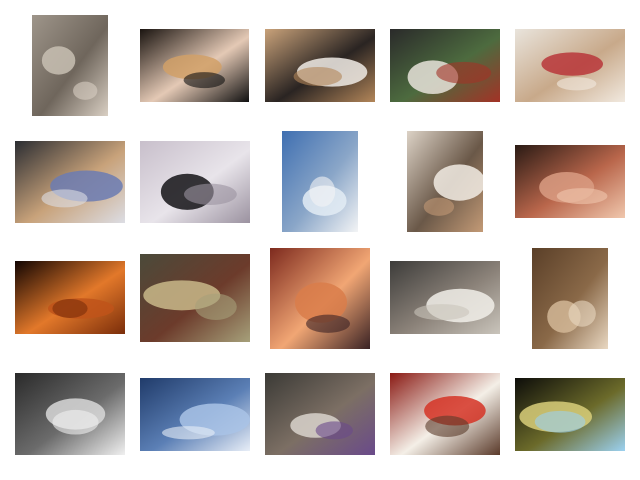 The height and width of the screenshot is (480, 640). I want to click on cat-on-hotel-bed-photo, so click(445, 181).